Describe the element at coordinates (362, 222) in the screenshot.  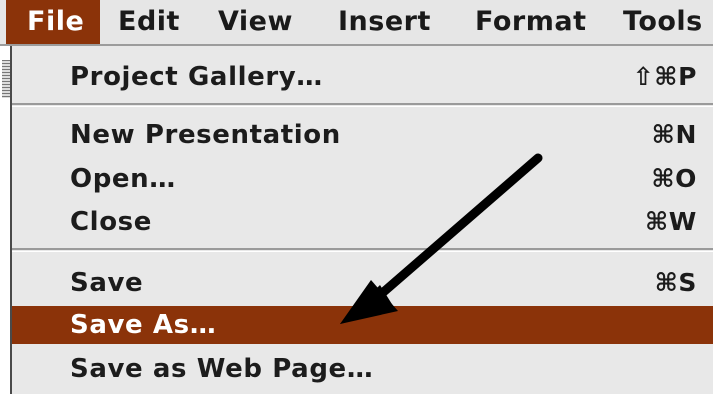
I see `menu-item-close: Close ⌘W` at that location.